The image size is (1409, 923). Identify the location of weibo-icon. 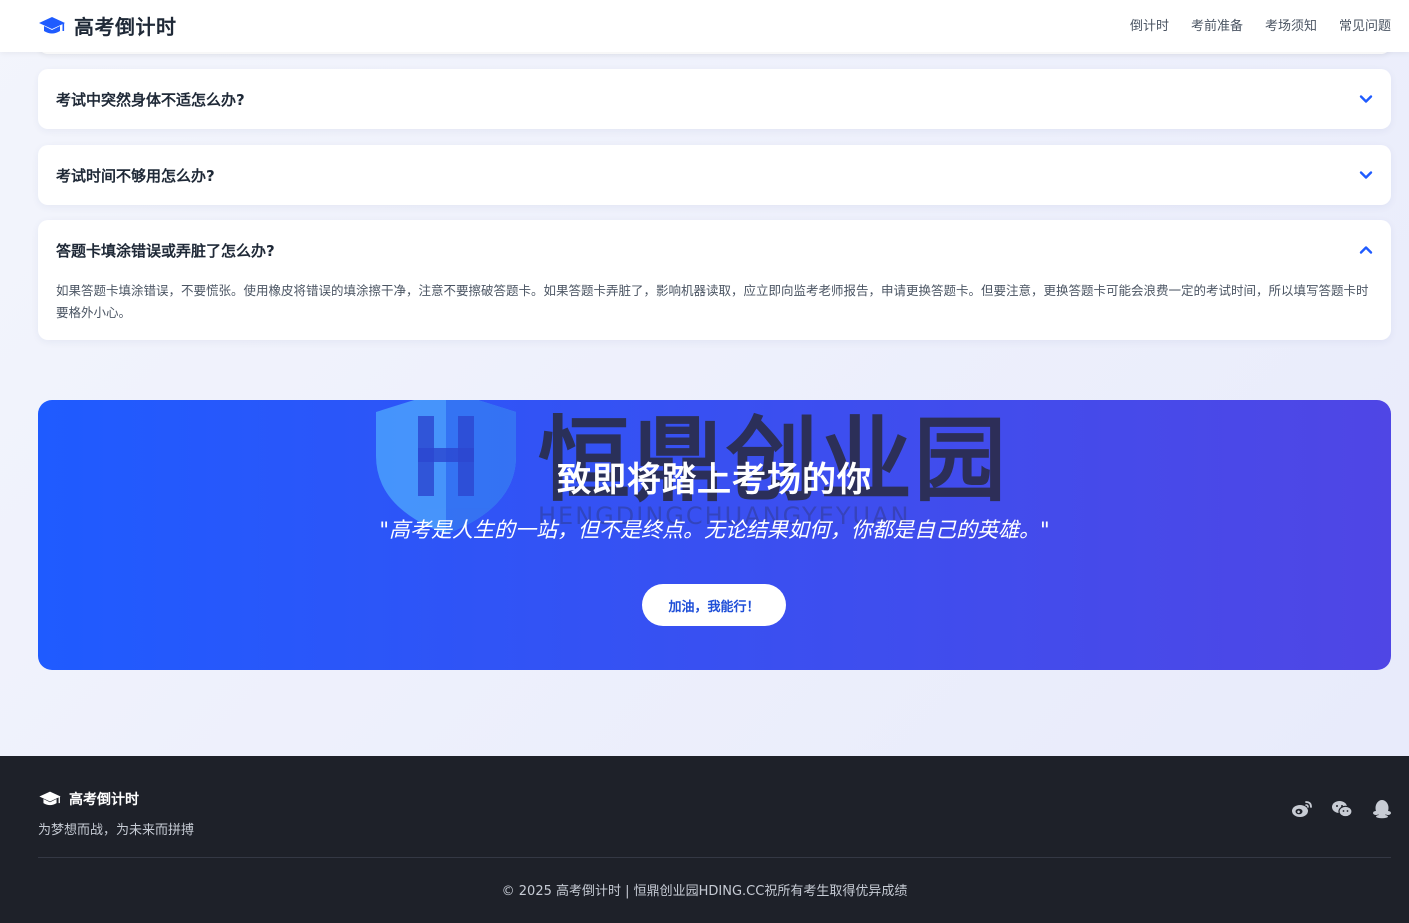
(1302, 809).